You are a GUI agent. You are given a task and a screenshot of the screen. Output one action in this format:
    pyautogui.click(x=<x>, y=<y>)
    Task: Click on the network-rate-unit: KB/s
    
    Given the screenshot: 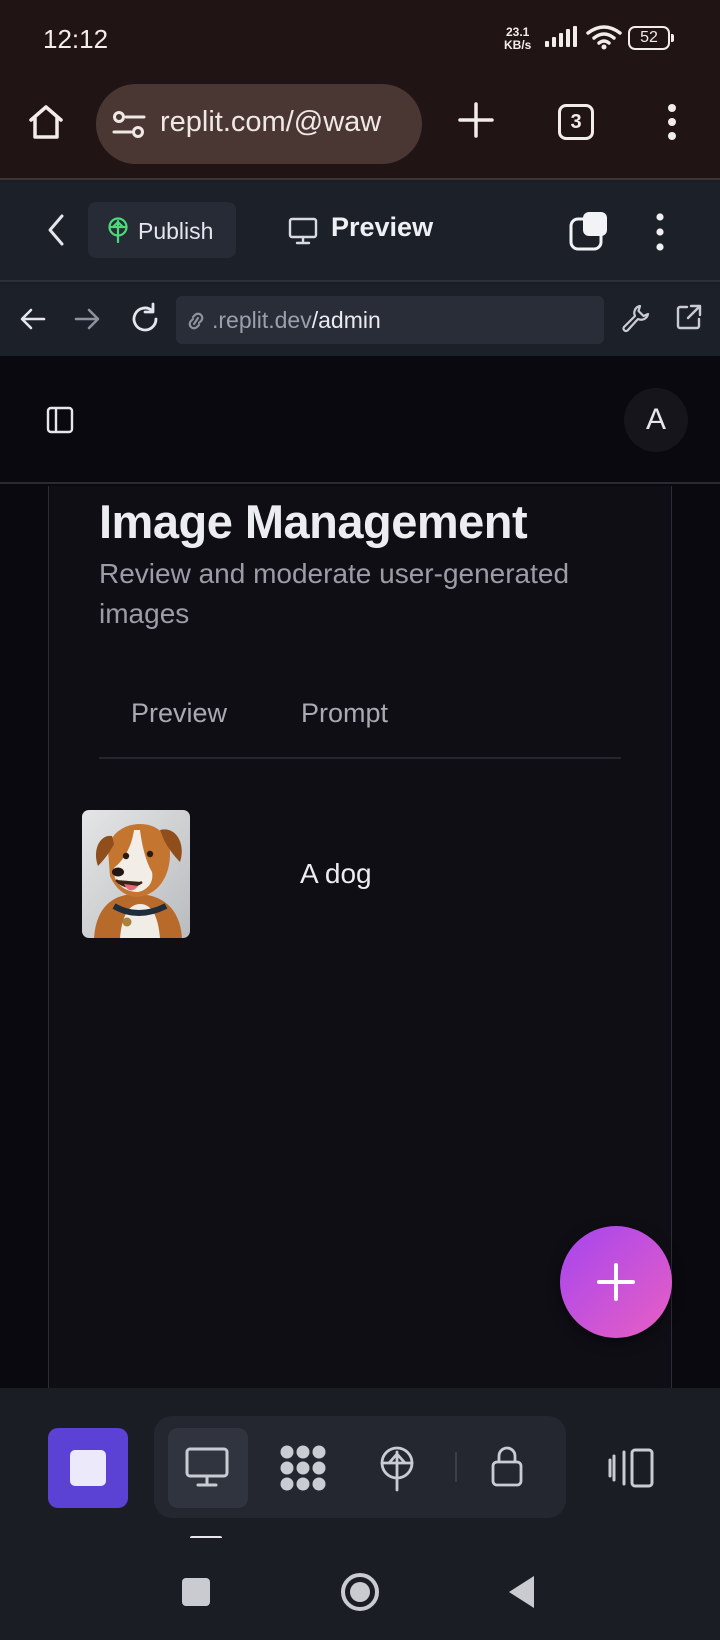 What is the action you would take?
    pyautogui.click(x=518, y=45)
    